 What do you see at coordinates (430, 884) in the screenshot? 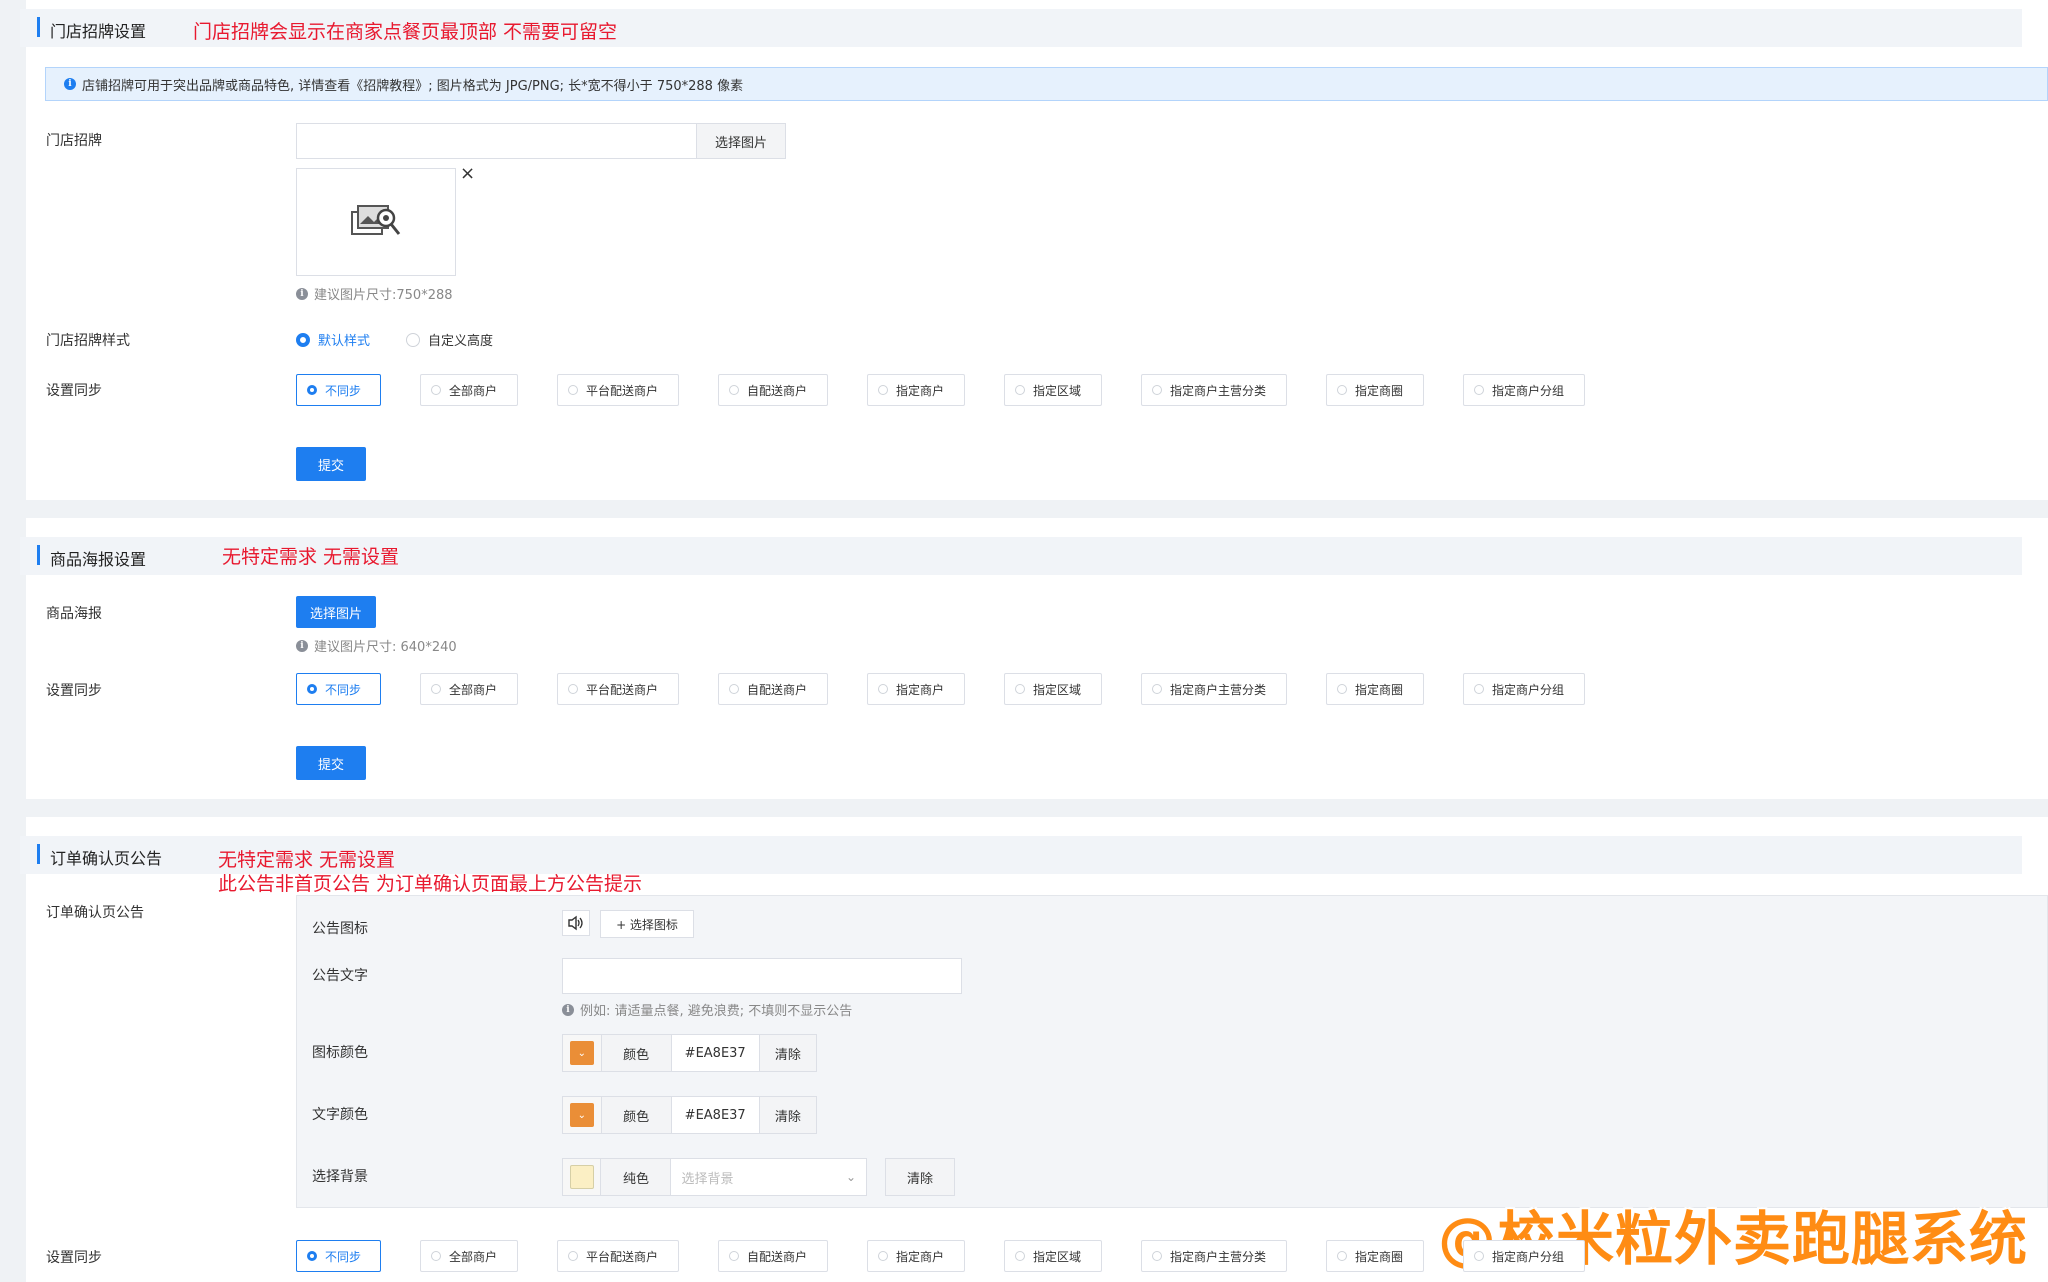
I see `order-notice-note-2: 此公告非首页公告 为订单确认页面最上方公告提示` at bounding box center [430, 884].